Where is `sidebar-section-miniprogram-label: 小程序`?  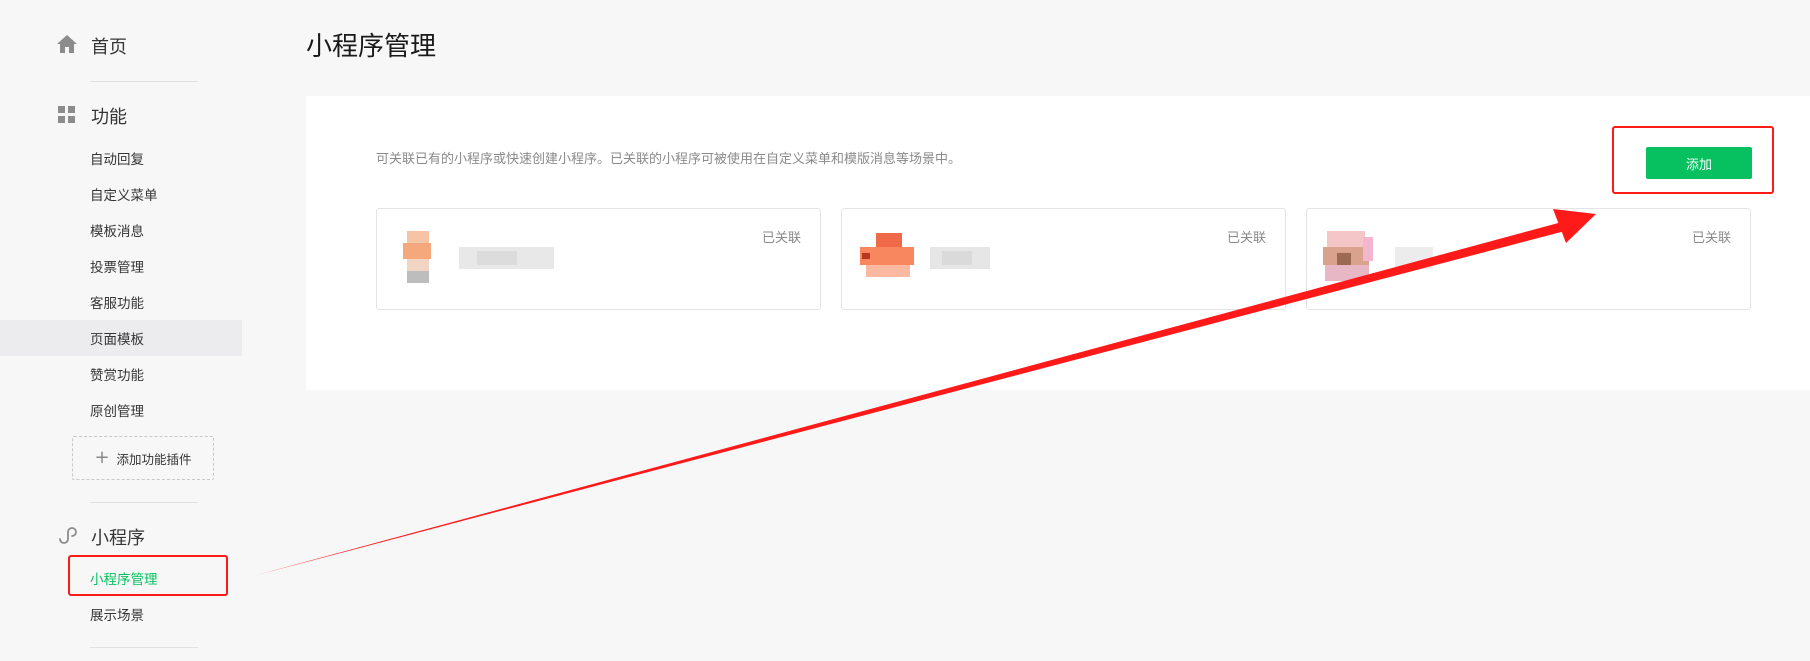
sidebar-section-miniprogram-label: 小程序 is located at coordinates (118, 538).